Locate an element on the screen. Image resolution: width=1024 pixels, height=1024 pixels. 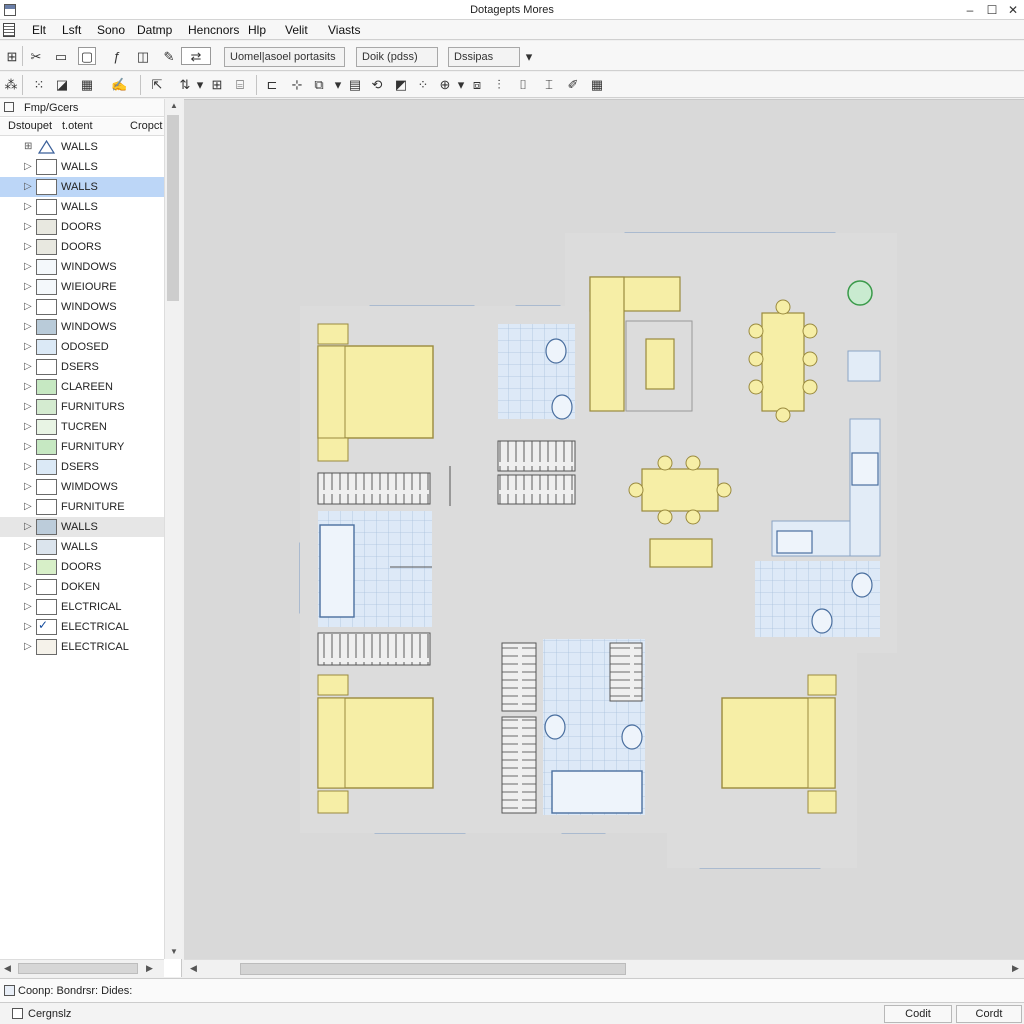
table-icon: ▤ is located at coordinates (355, 84).